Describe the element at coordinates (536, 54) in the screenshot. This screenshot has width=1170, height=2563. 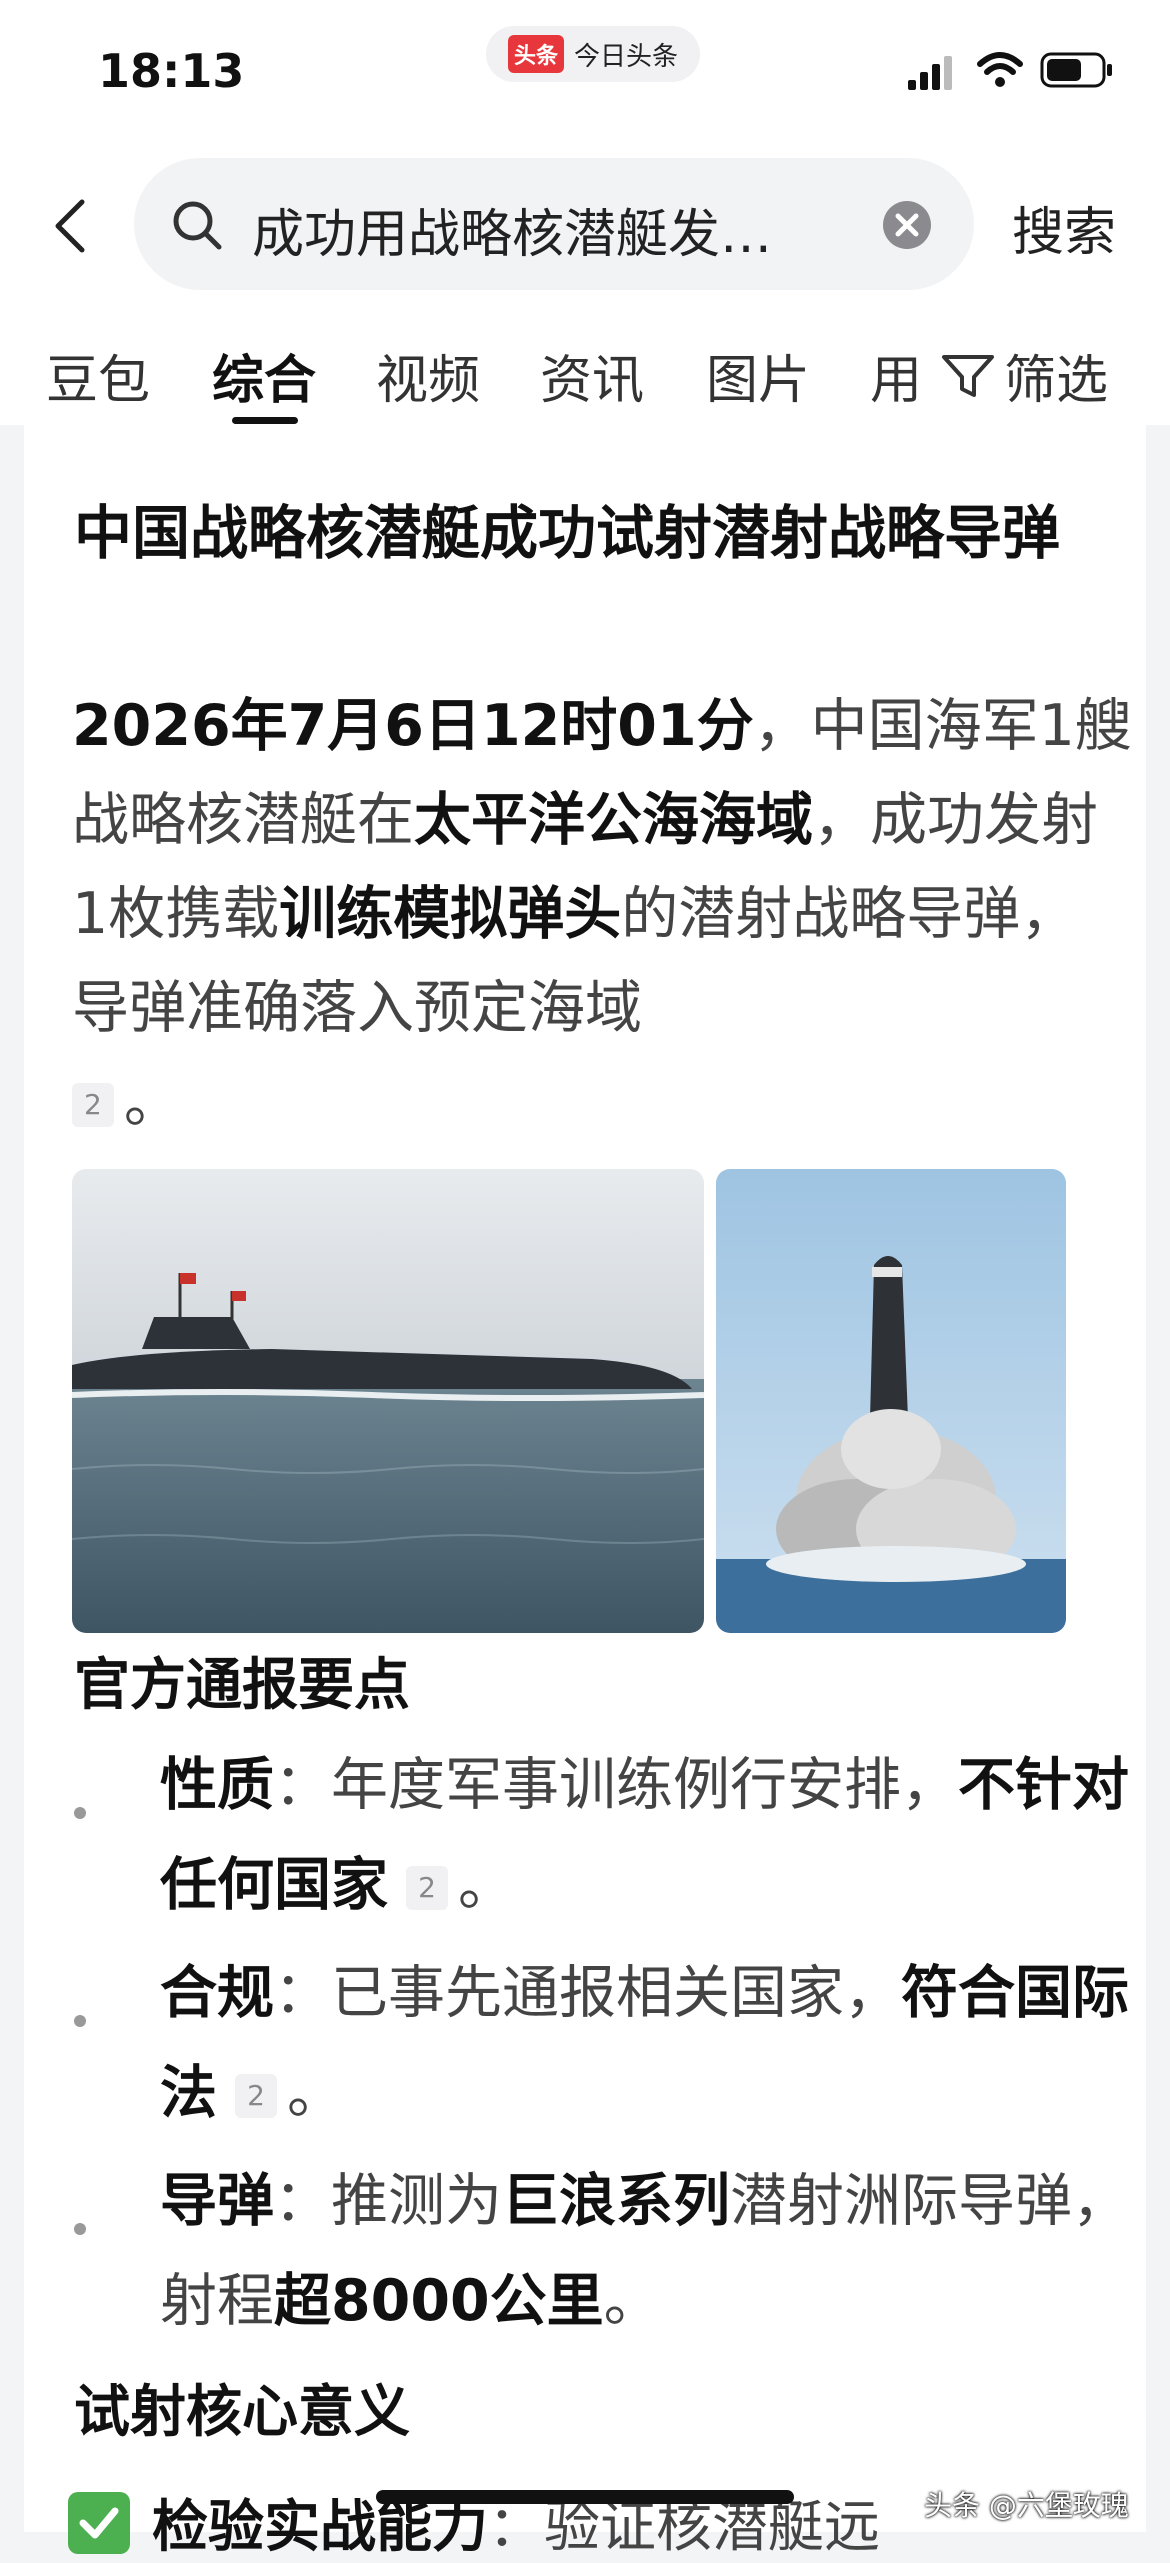
I see `app-badge: 头条` at that location.